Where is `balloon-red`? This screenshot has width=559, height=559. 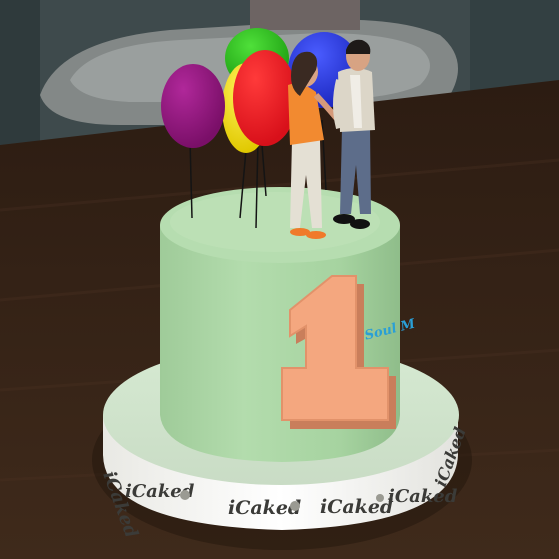 balloon-red is located at coordinates (265, 98).